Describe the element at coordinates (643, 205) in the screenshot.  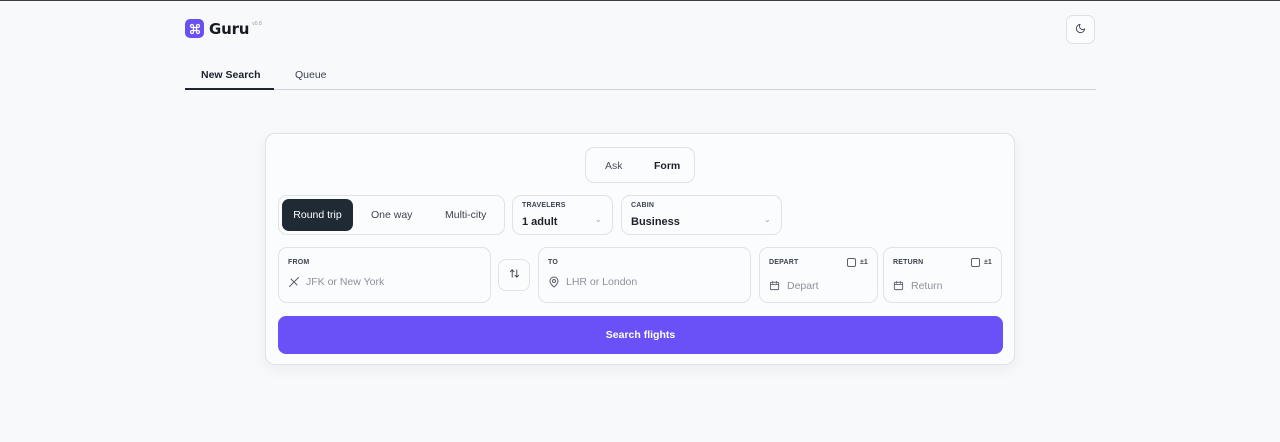
I see `cabin-label: CABIN` at that location.